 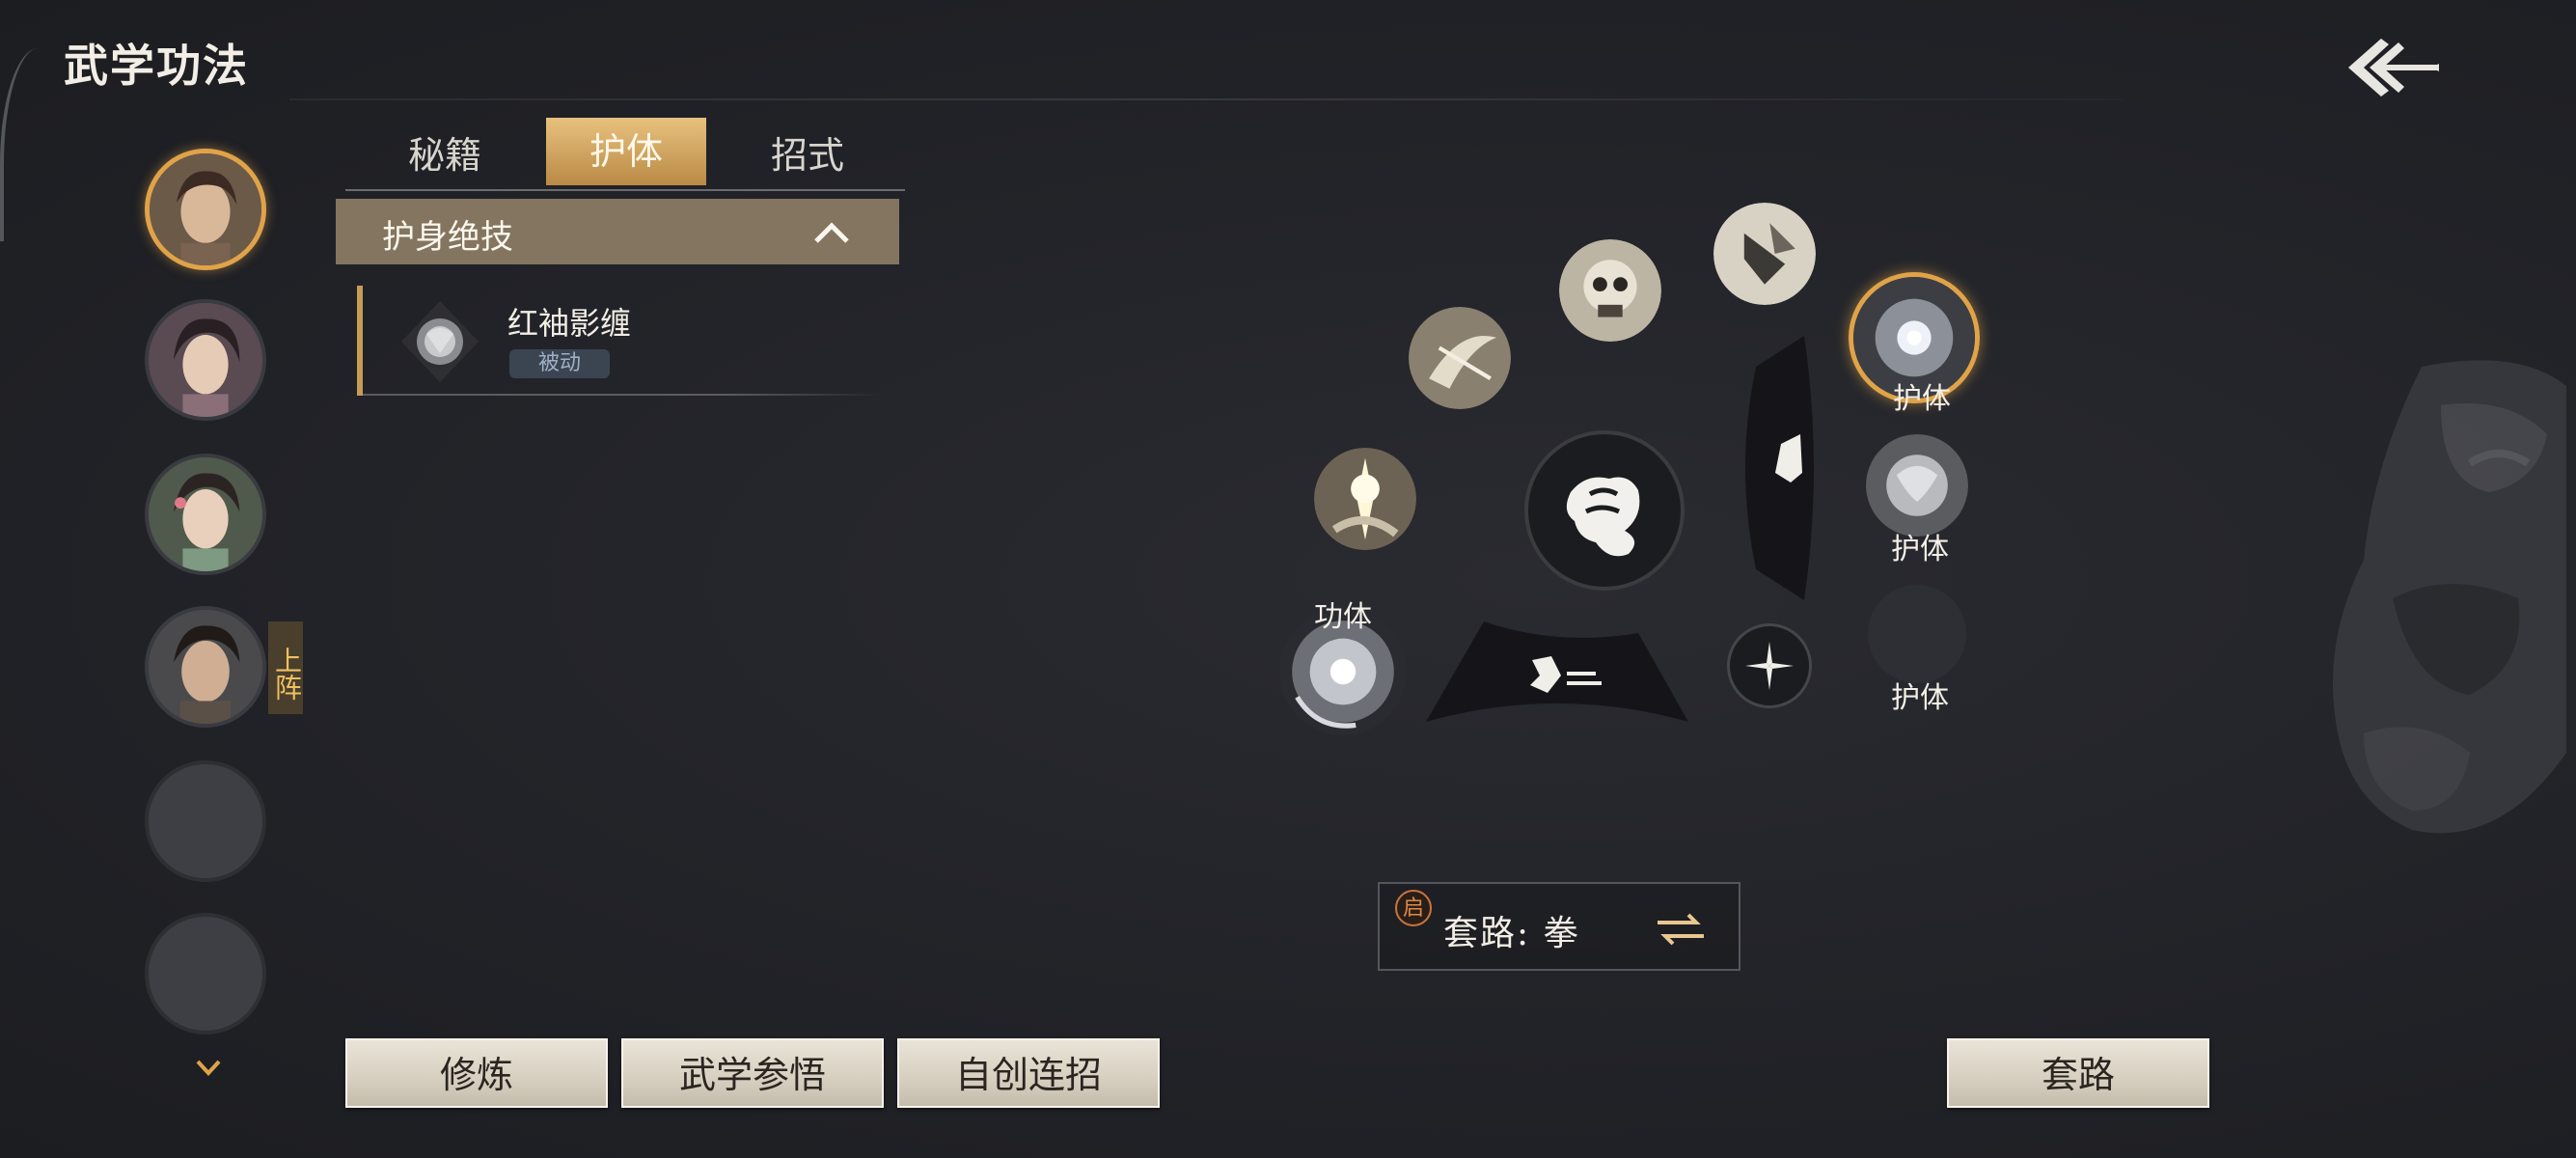 What do you see at coordinates (477, 1073) in the screenshot?
I see `practice-button: 修炼` at bounding box center [477, 1073].